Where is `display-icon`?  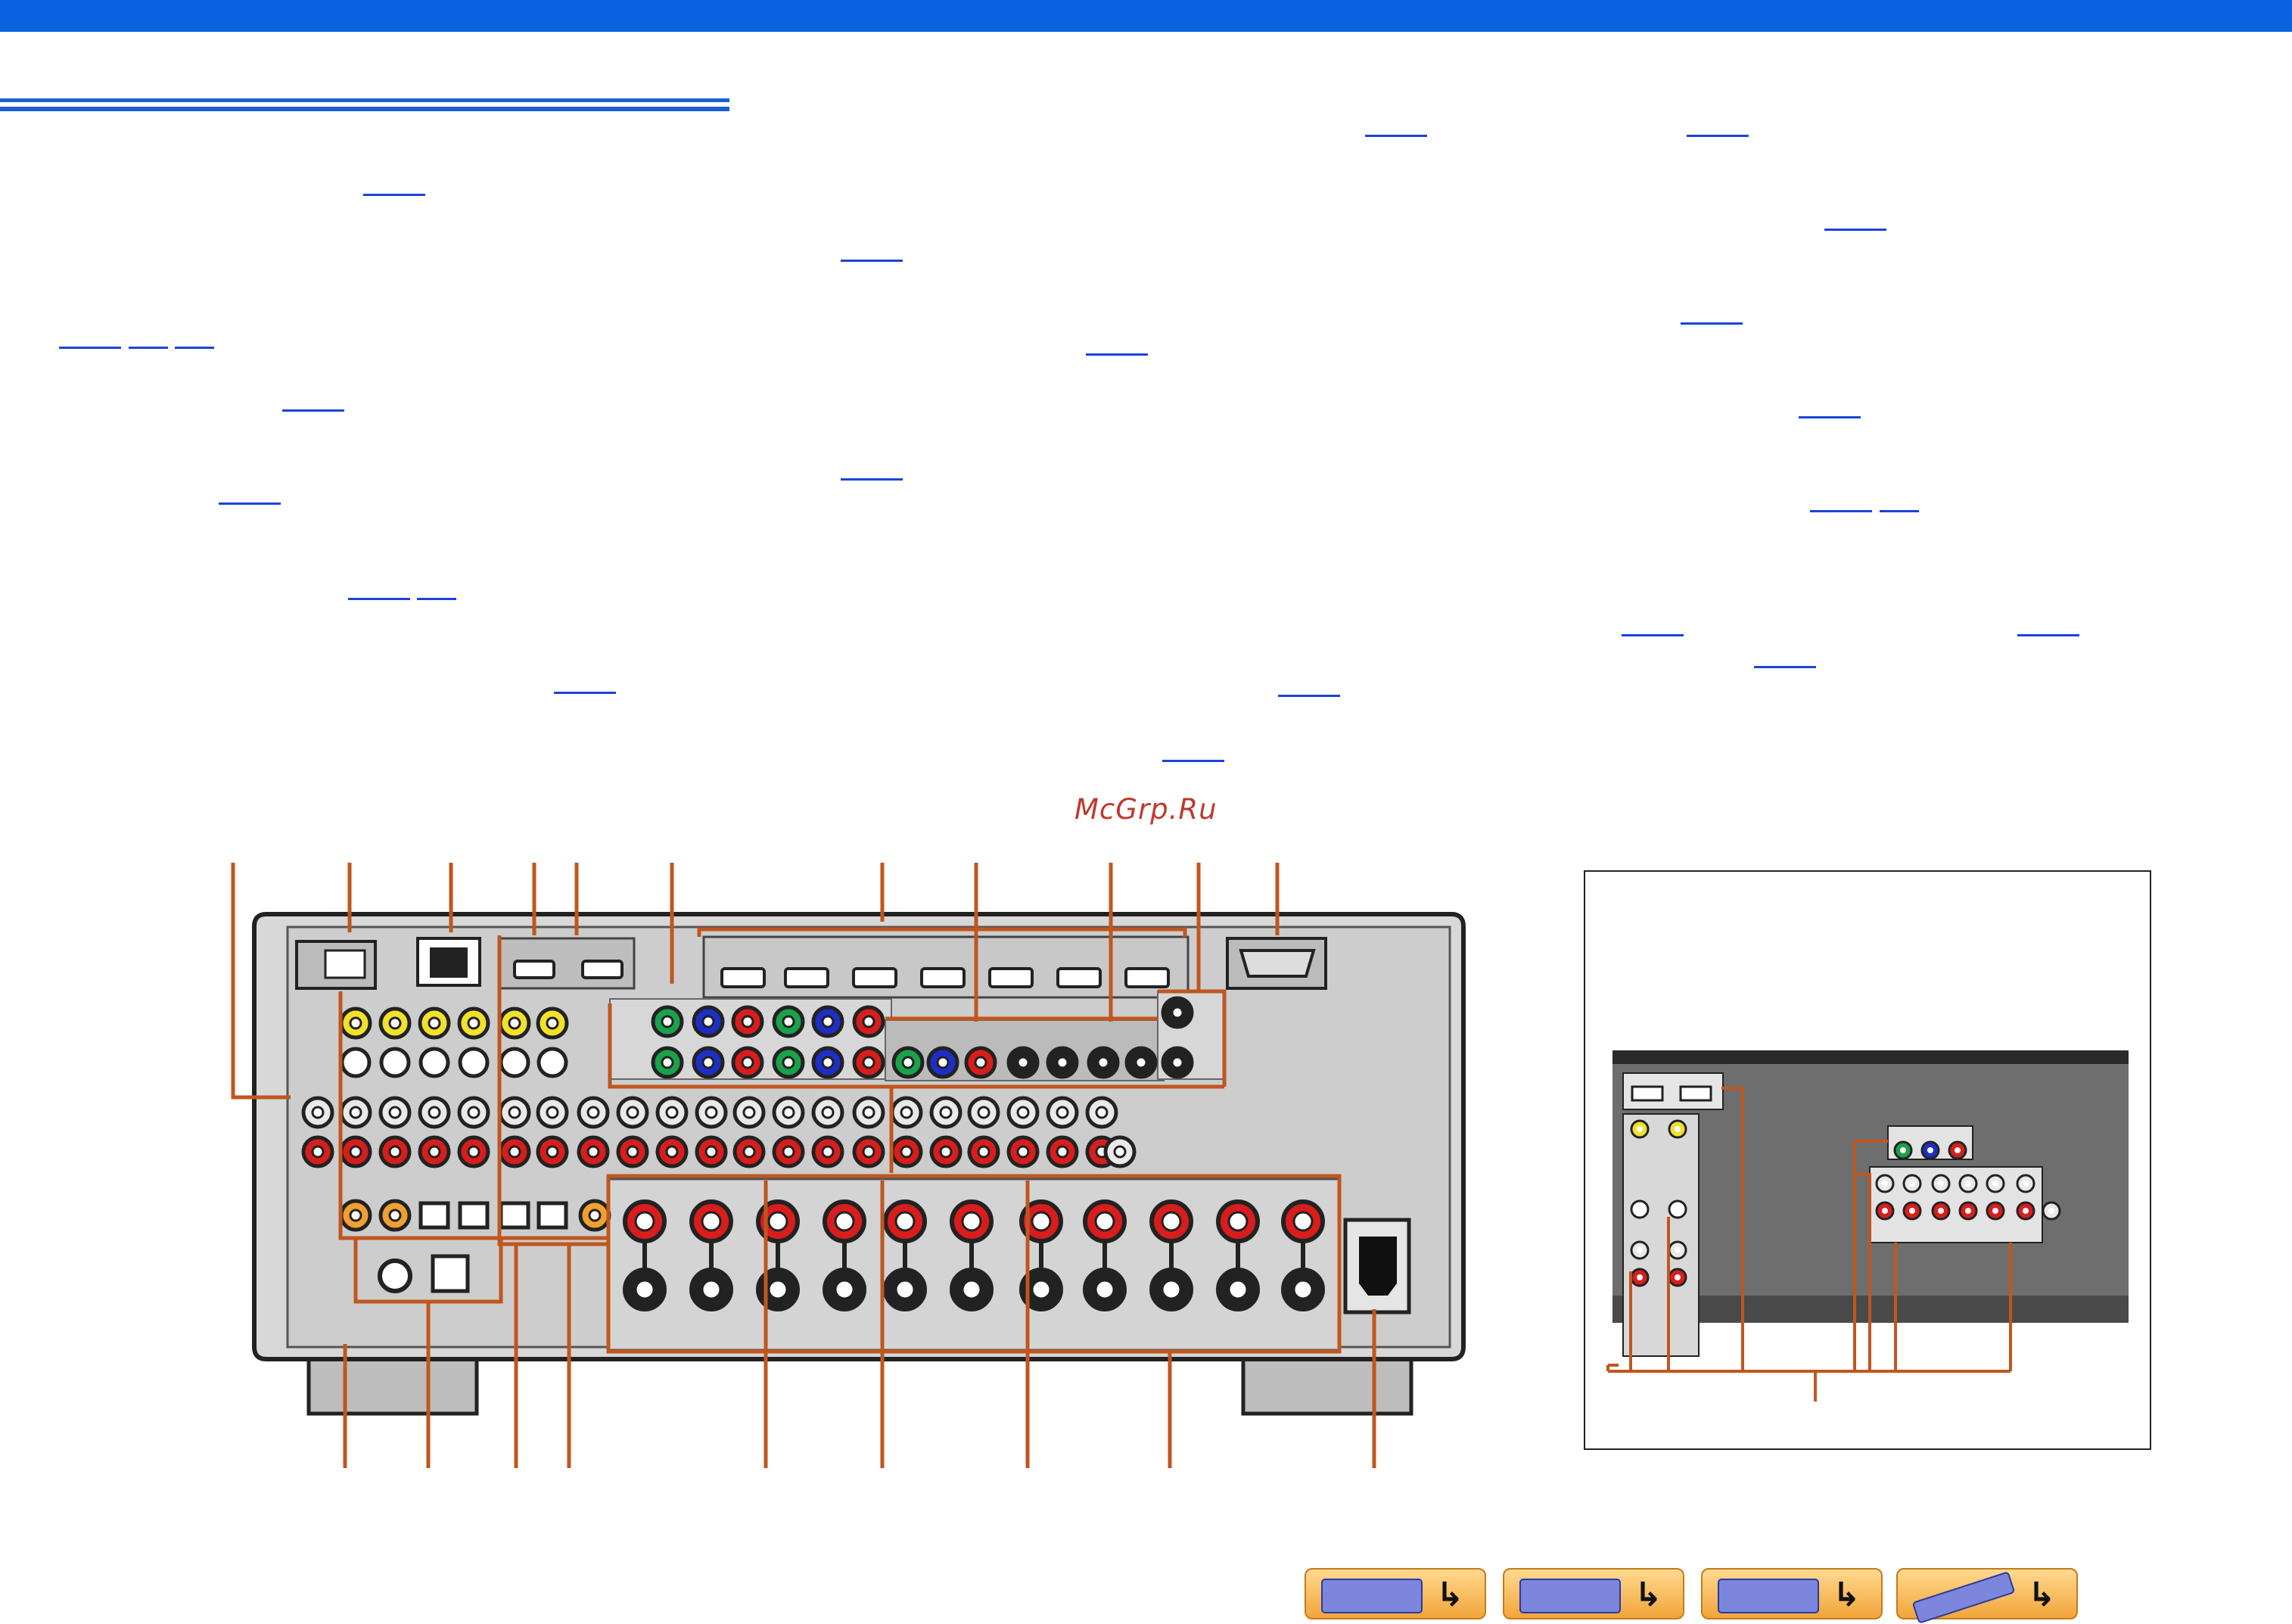 display-icon is located at coordinates (1768, 1596).